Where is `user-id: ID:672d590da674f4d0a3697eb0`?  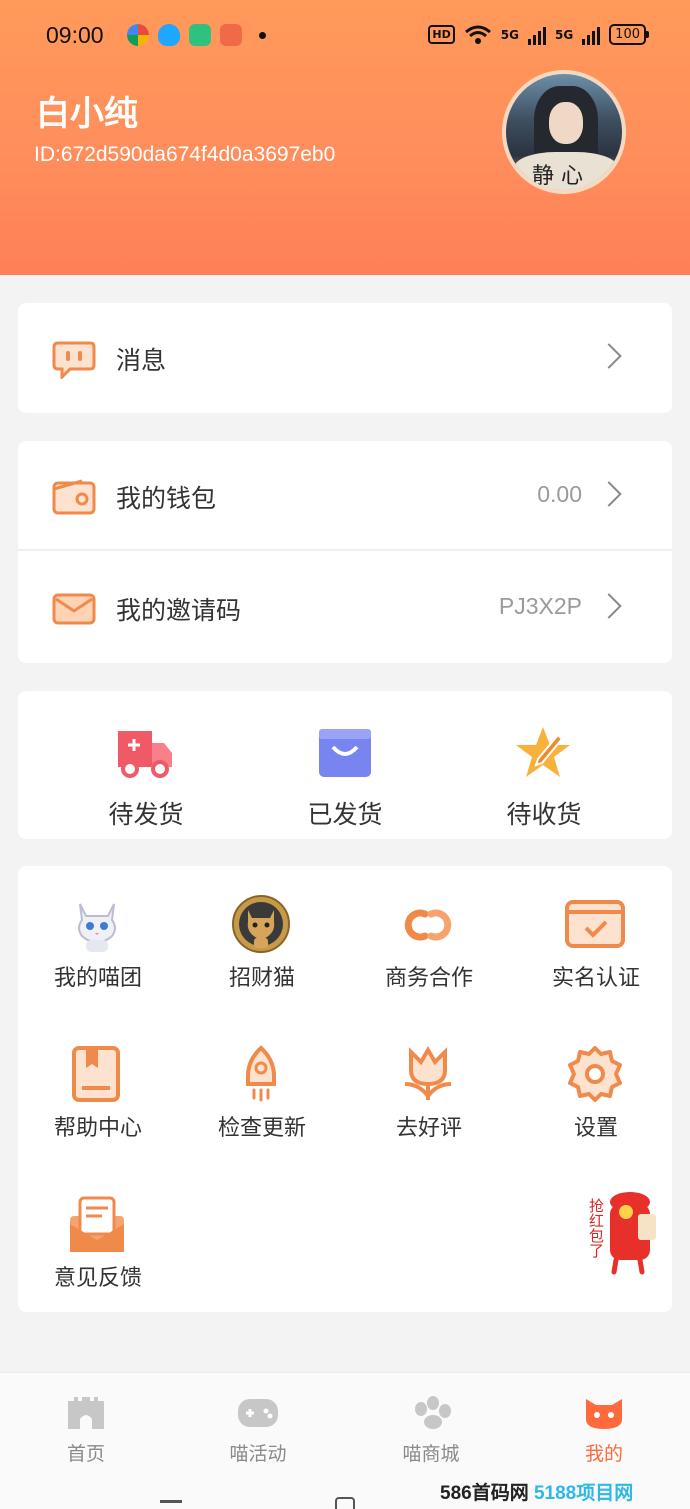
user-id: ID:672d590da674f4d0a3697eb0 is located at coordinates (185, 154).